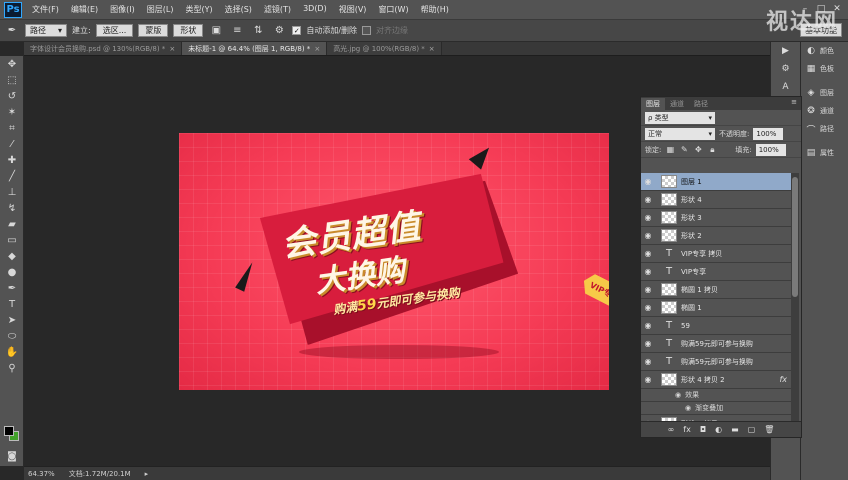  I want to click on panel-menu-icon: ≡, so click(794, 102).